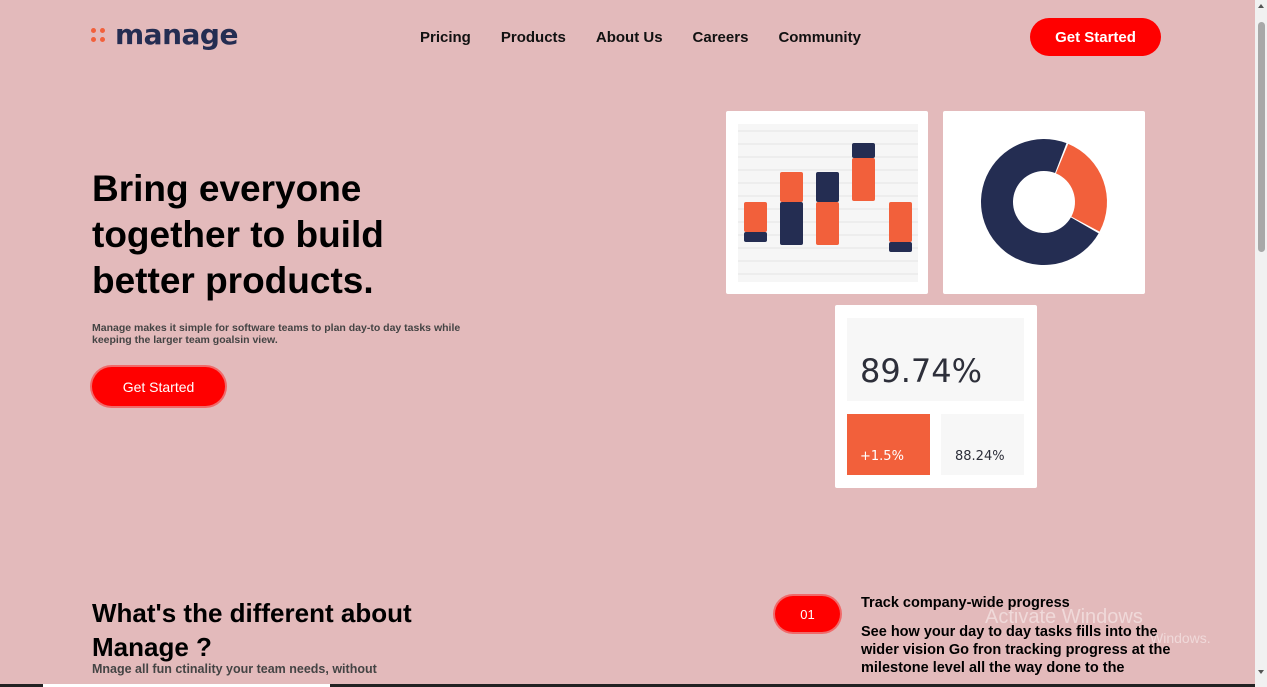 This screenshot has height=687, width=1267. I want to click on nav-careers: Careers, so click(721, 37).